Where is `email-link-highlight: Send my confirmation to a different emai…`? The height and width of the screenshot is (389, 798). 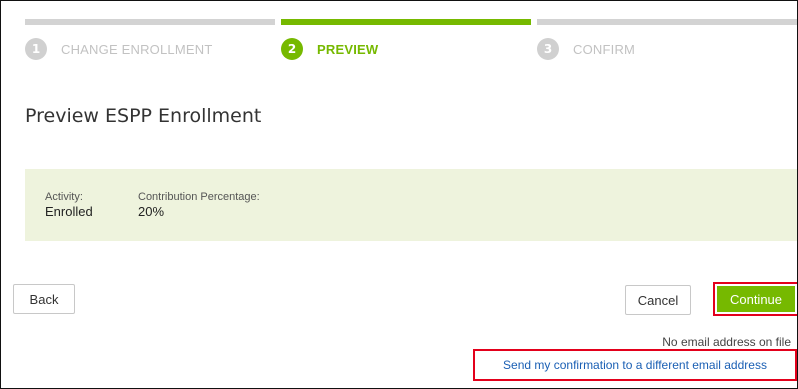 email-link-highlight: Send my confirmation to a different emai… is located at coordinates (635, 365).